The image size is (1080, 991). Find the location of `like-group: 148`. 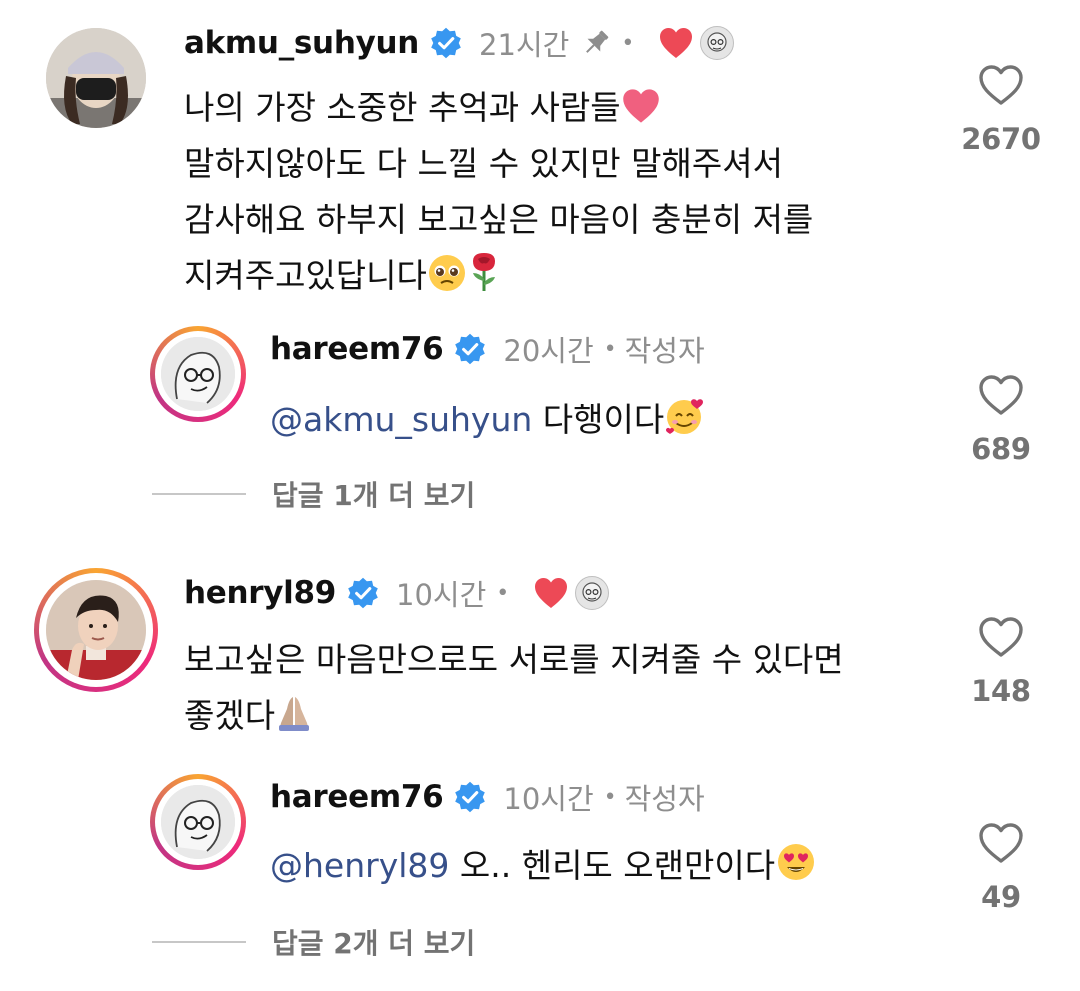

like-group: 148 is located at coordinates (1001, 662).